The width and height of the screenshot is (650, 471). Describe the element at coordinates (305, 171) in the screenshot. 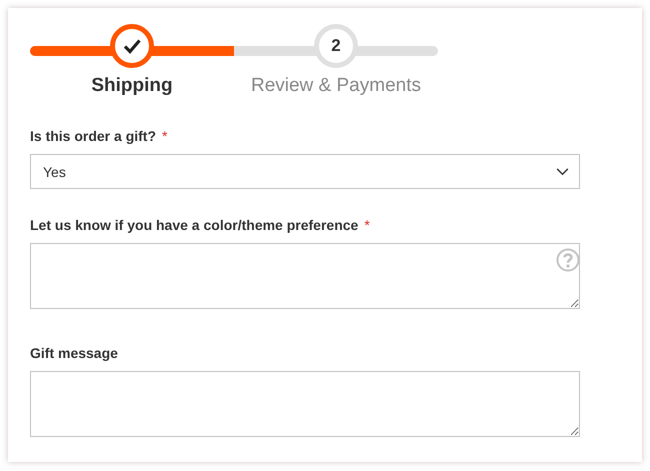

I see `gift-select: Yes` at that location.